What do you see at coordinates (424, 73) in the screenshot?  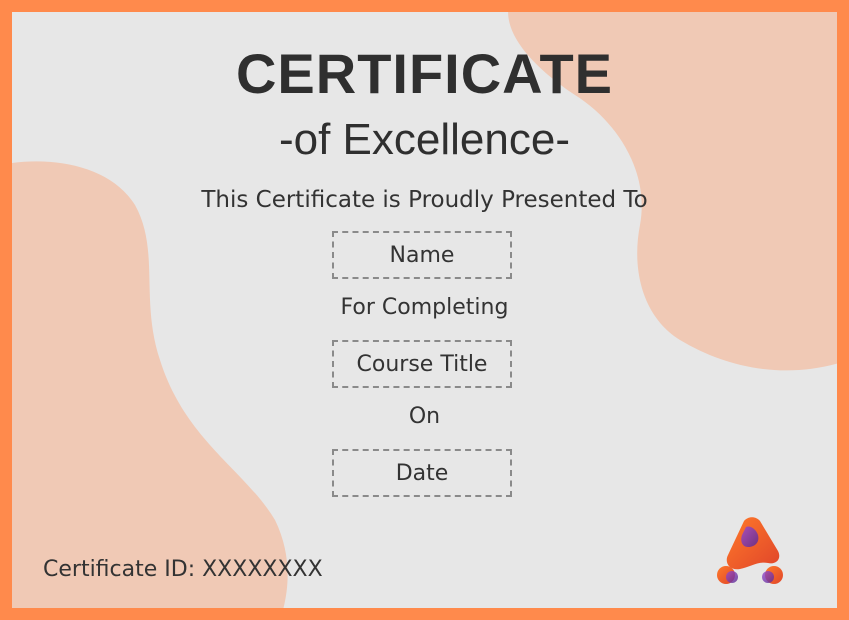 I see `certificate-title: CERTIFICATE` at bounding box center [424, 73].